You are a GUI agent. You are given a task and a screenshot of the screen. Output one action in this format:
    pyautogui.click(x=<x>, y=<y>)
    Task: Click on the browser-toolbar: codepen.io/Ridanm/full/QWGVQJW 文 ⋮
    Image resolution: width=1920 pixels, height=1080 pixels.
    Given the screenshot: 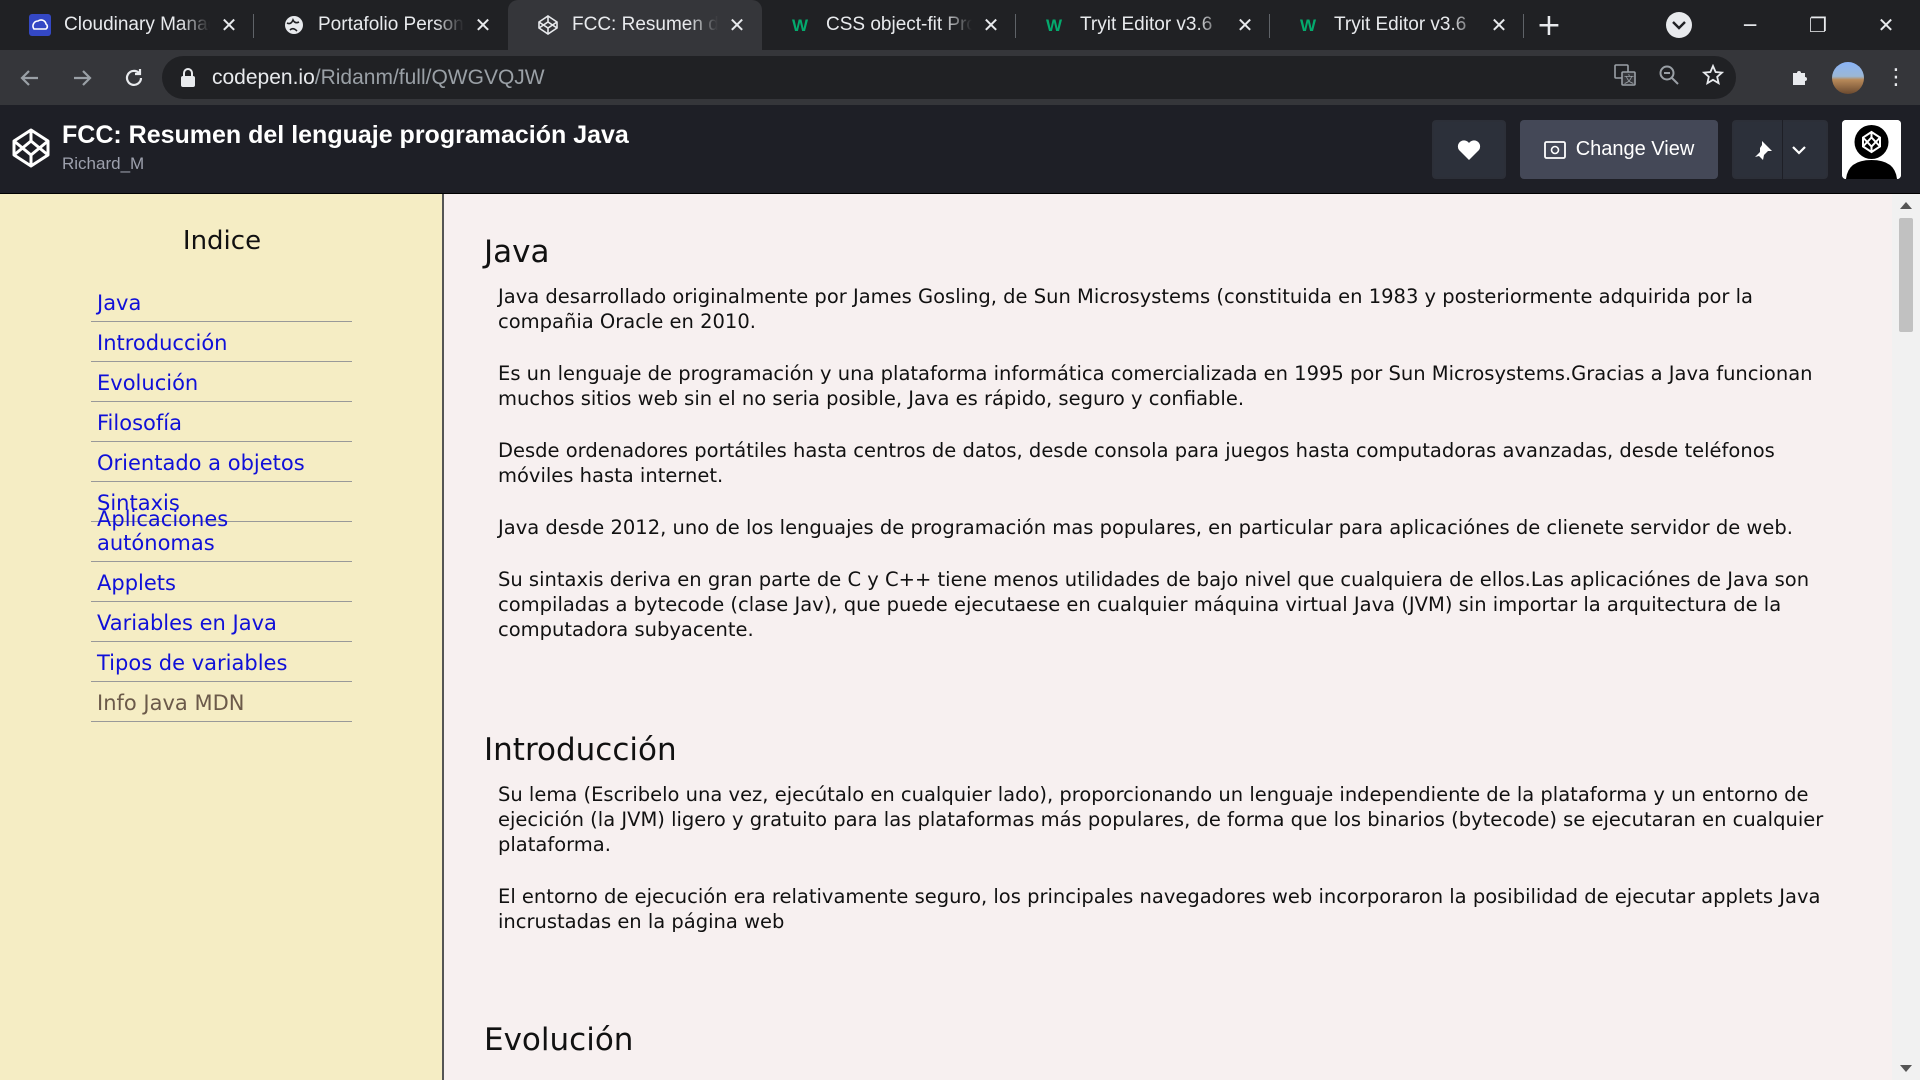 What is the action you would take?
    pyautogui.click(x=960, y=77)
    